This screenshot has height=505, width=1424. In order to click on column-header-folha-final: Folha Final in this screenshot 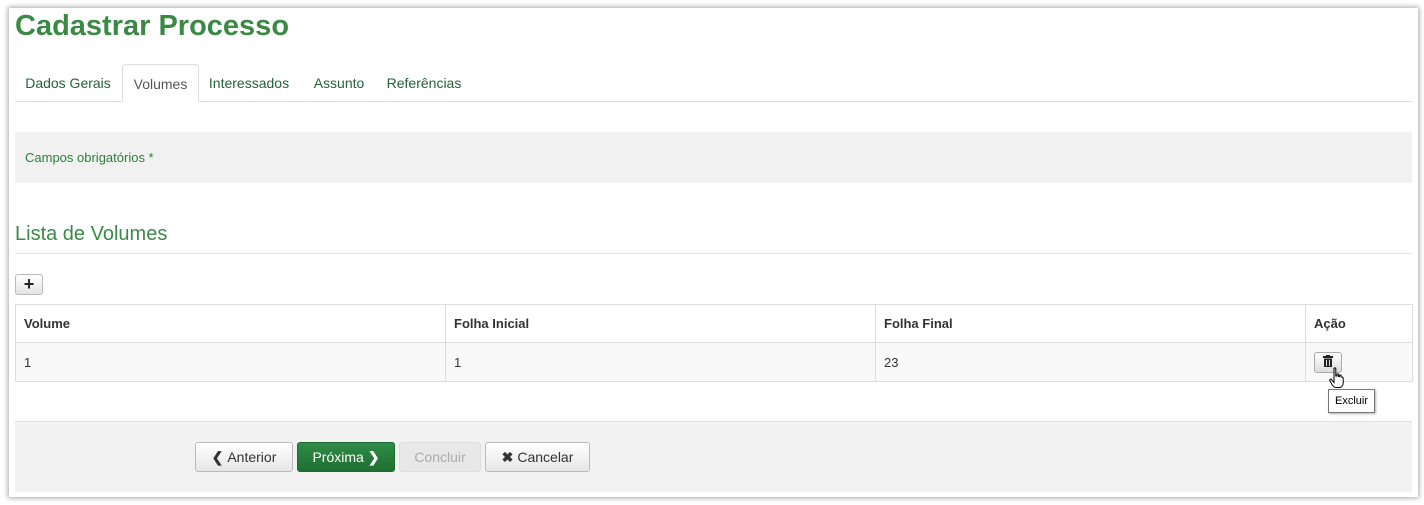, I will do `click(1090, 323)`.